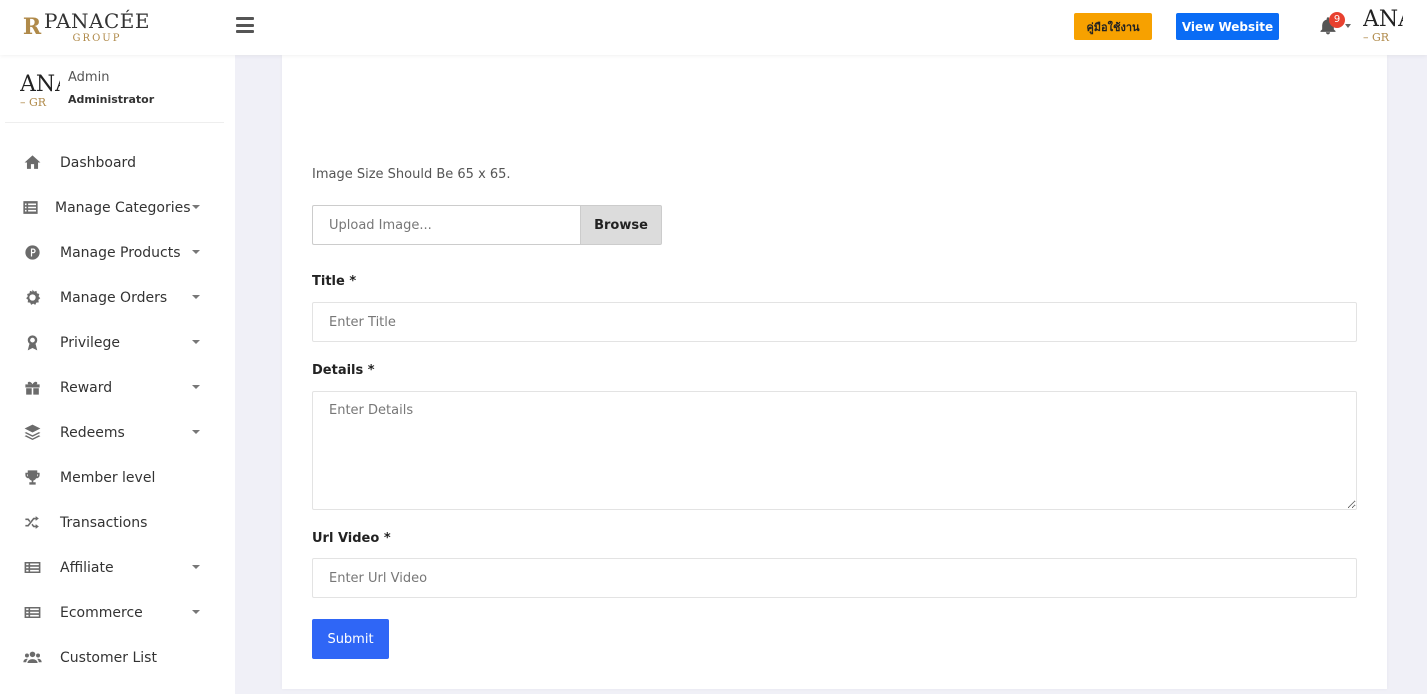 The height and width of the screenshot is (694, 1427). I want to click on user-name: Admin, so click(89, 77).